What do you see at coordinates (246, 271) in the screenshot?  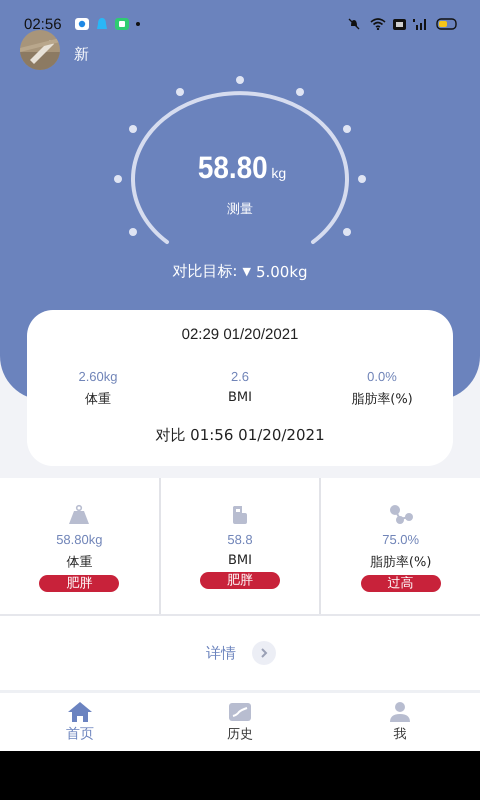 I see `down-arrow-icon: ▼` at bounding box center [246, 271].